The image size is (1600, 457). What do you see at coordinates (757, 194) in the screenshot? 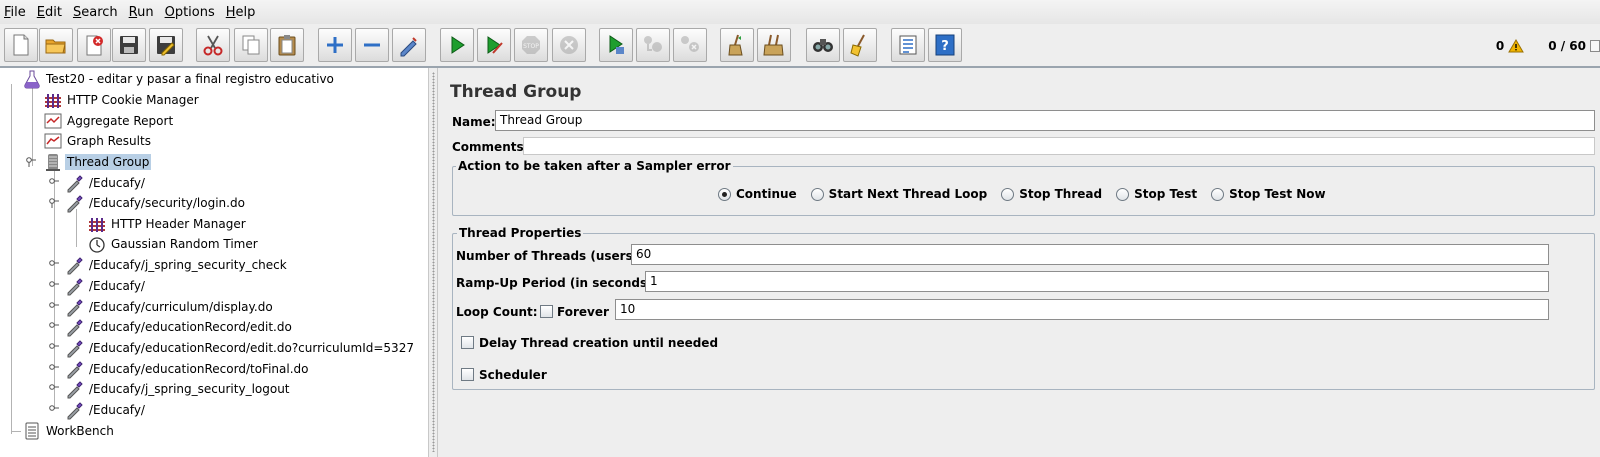
I see `radio-continue: Continue` at bounding box center [757, 194].